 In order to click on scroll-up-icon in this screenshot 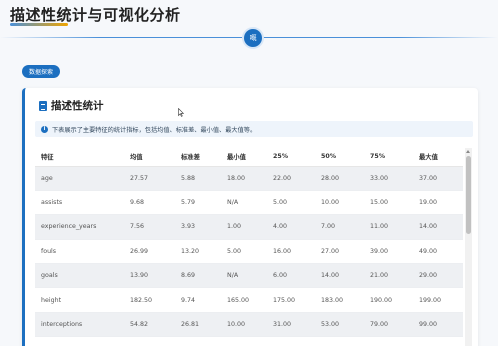, I will do `click(468, 151)`.